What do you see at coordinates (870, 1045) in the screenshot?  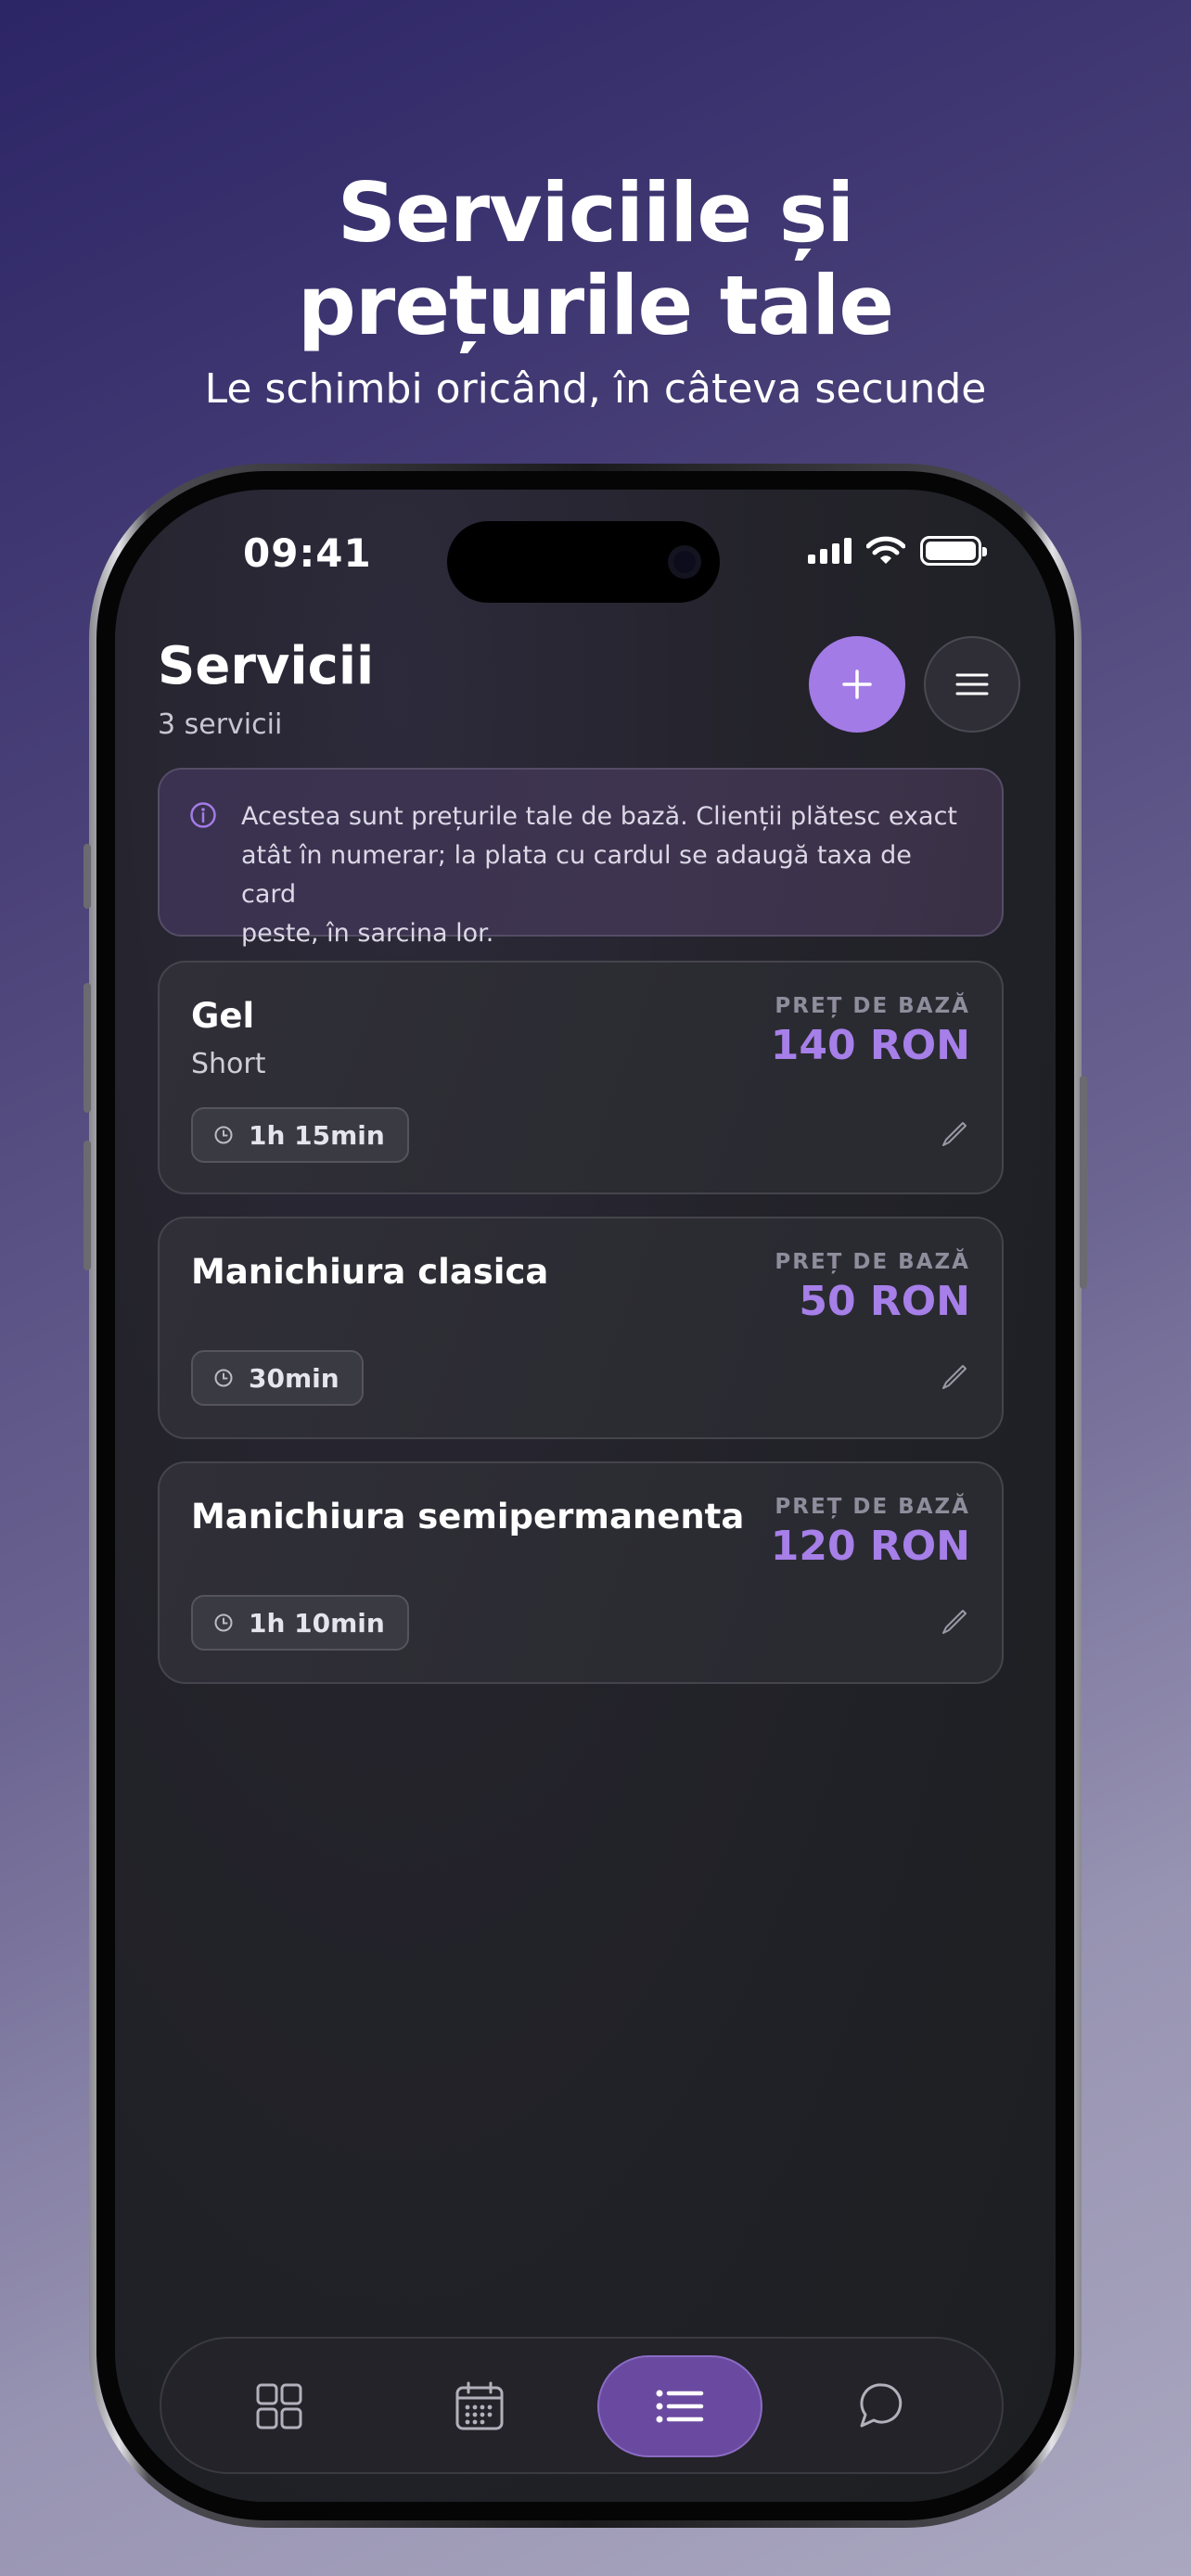 I see `service-price: 140 RON` at bounding box center [870, 1045].